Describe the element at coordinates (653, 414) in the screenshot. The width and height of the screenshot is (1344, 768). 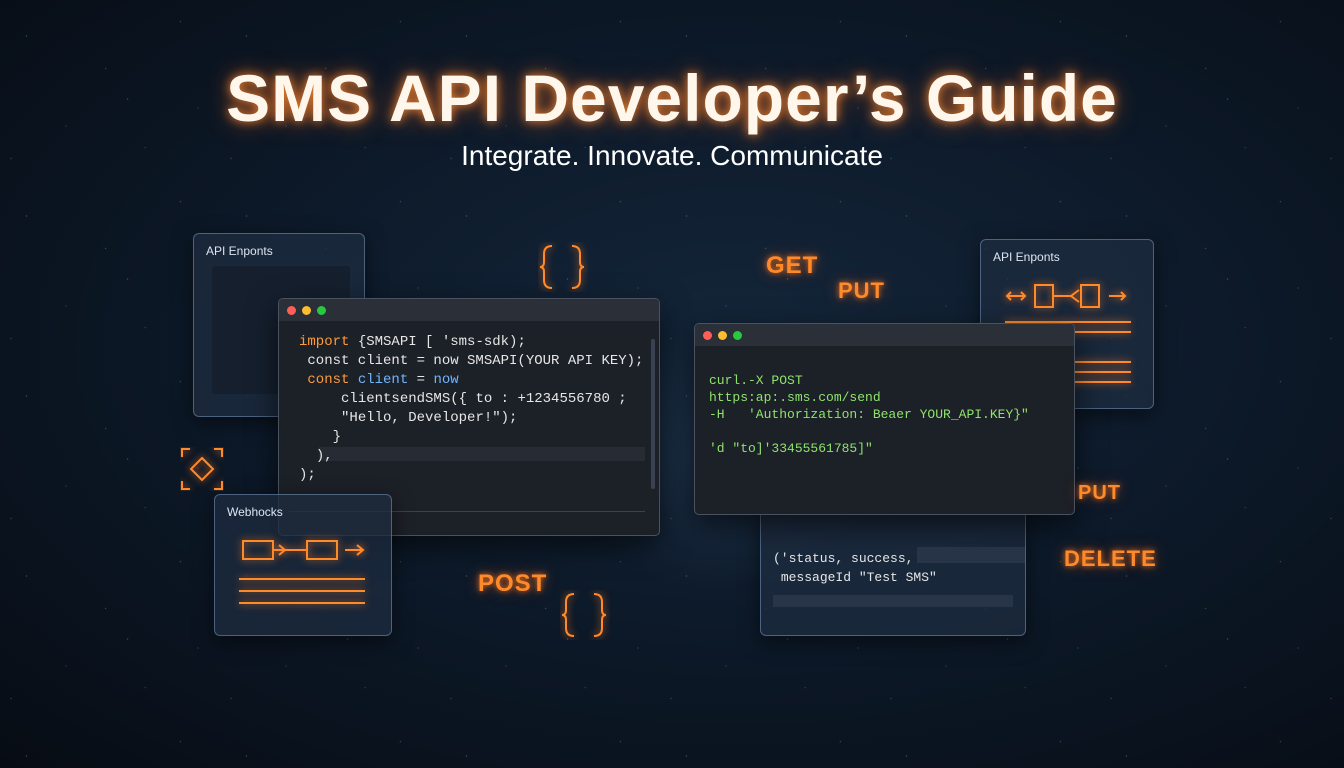
I see `scrollbar` at that location.